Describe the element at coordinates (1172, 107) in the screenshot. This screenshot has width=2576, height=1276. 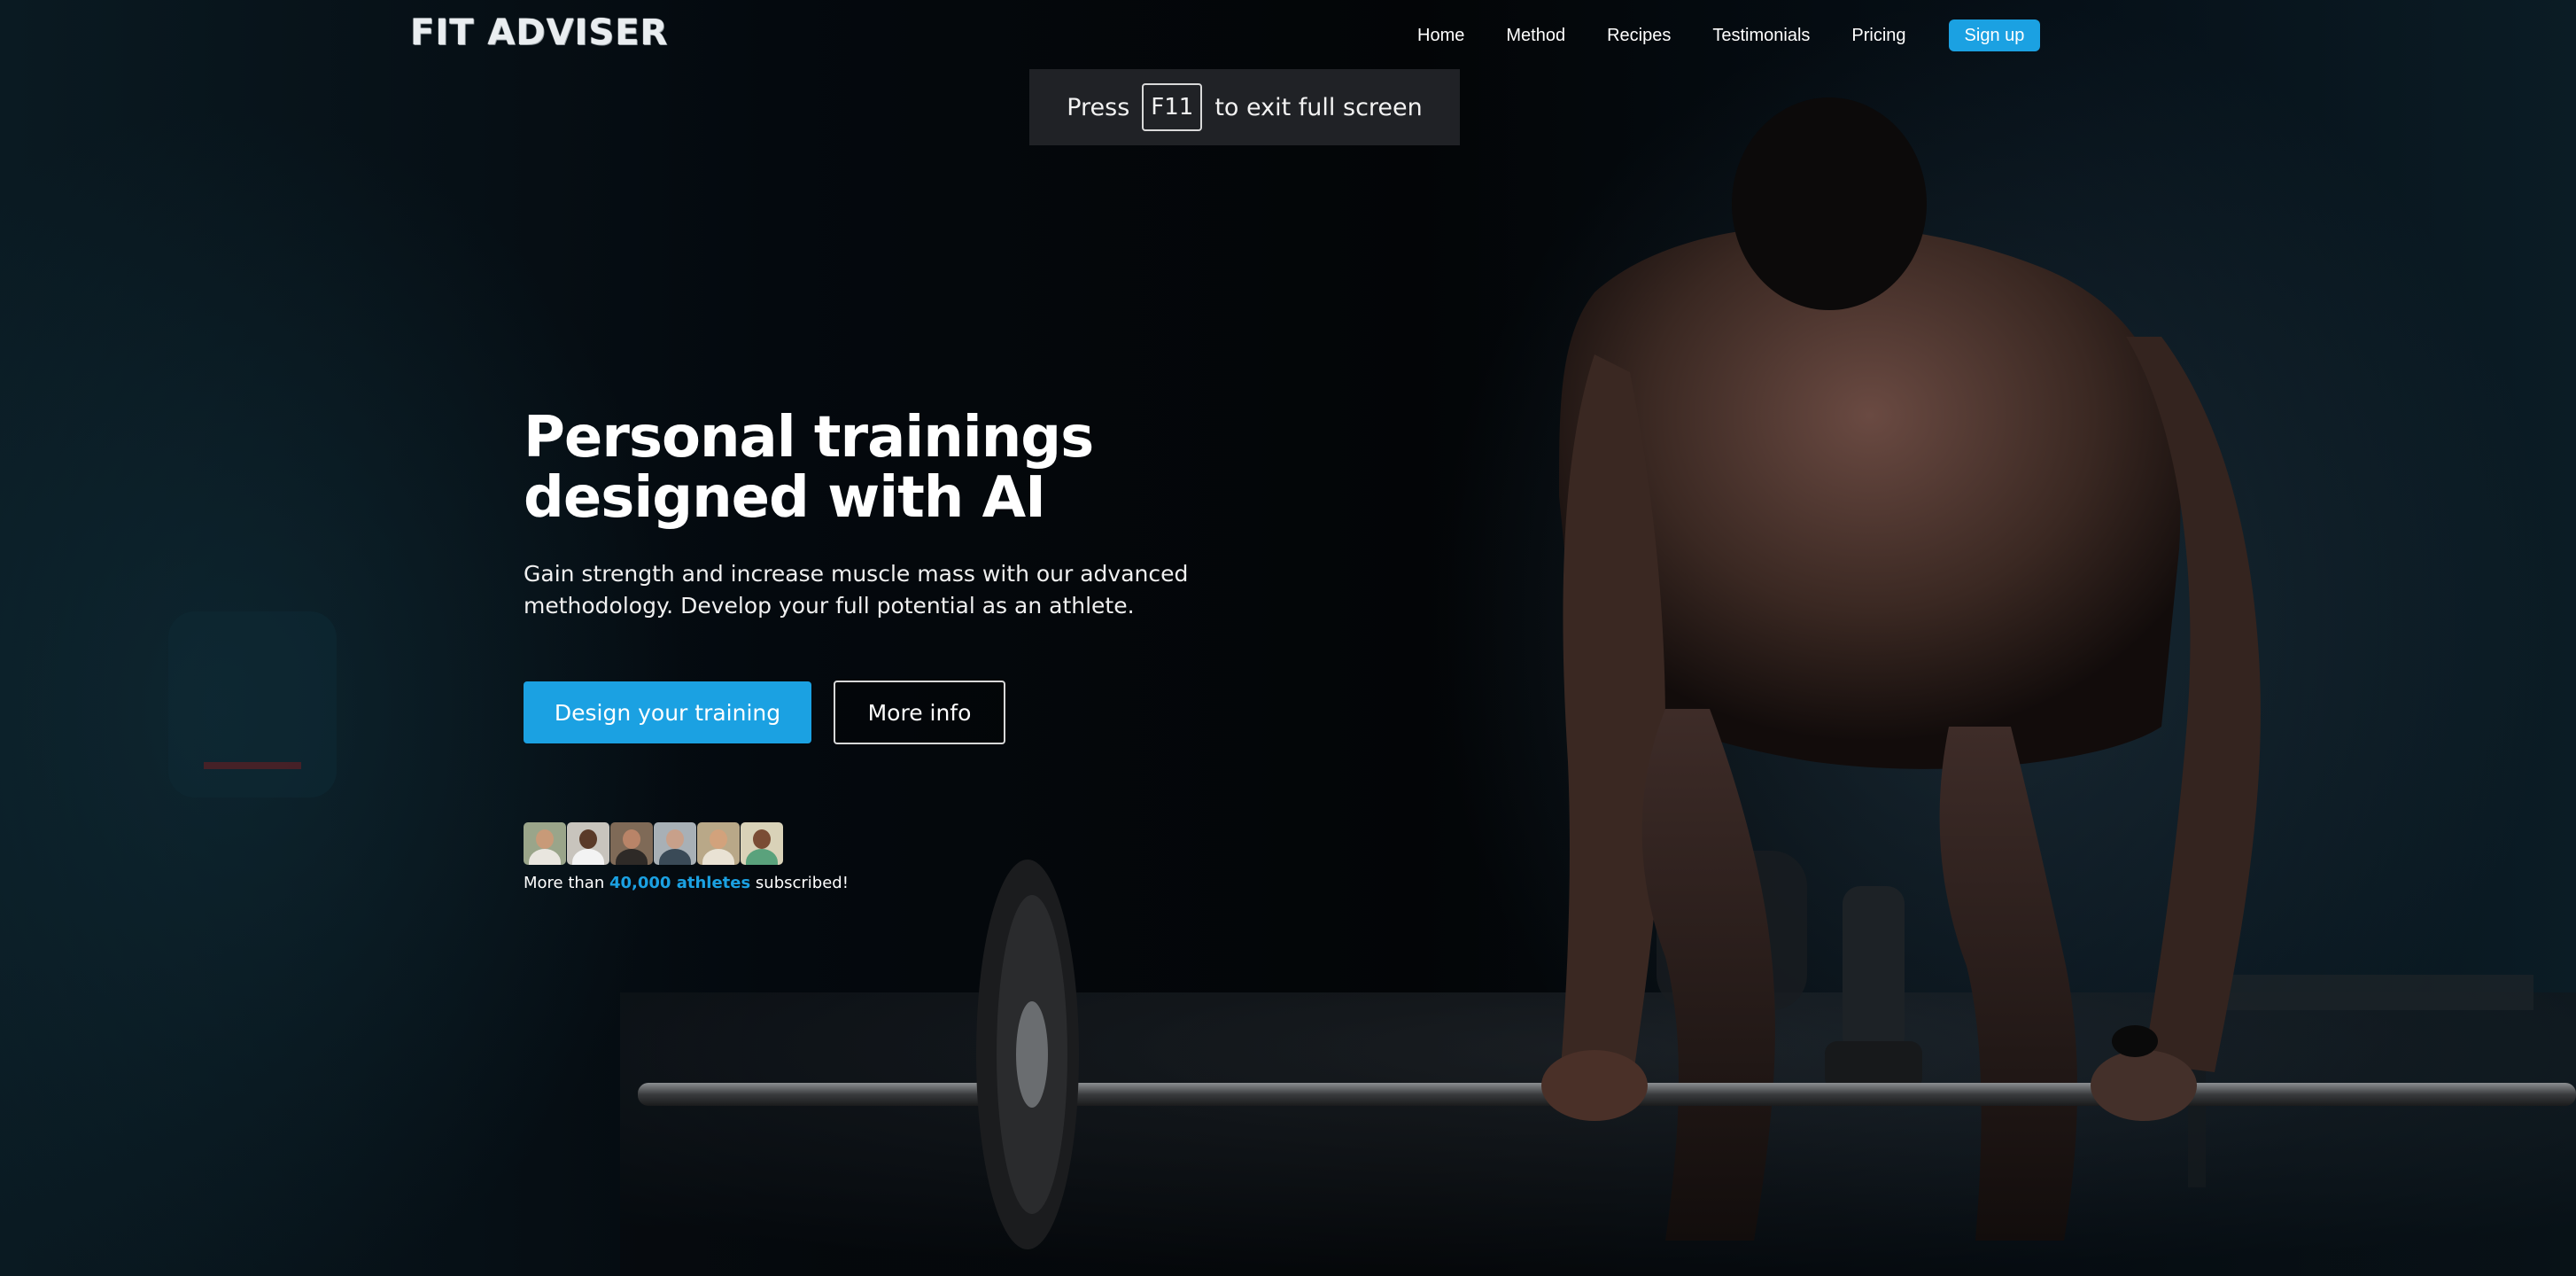
I see `toast-key-f11: F11` at that location.